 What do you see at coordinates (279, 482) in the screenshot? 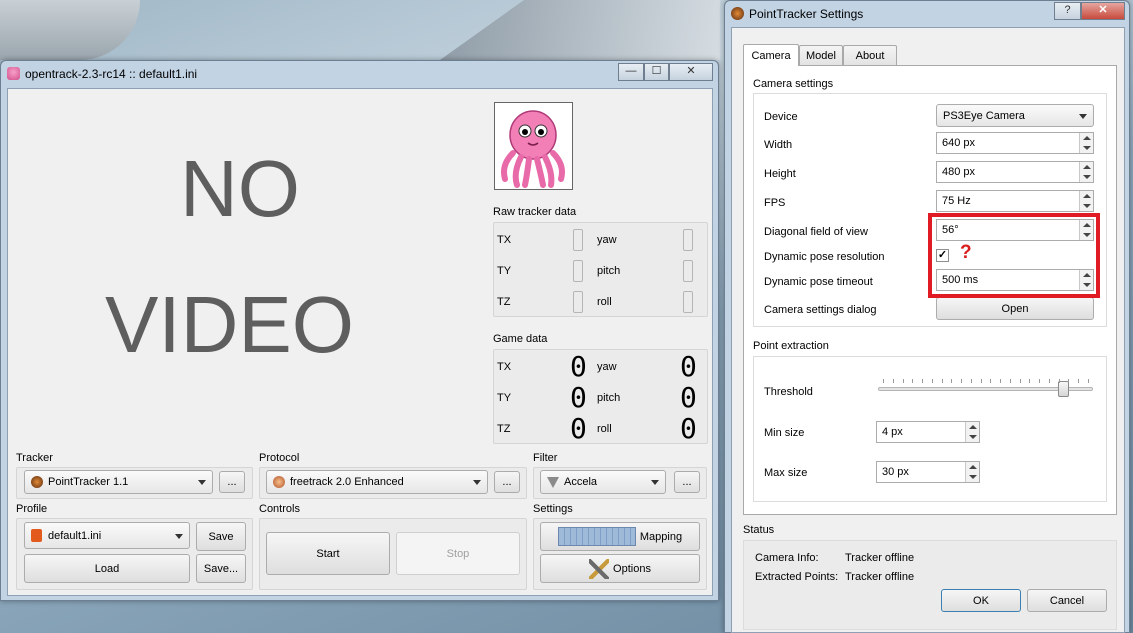
I see `freetrack-icon` at bounding box center [279, 482].